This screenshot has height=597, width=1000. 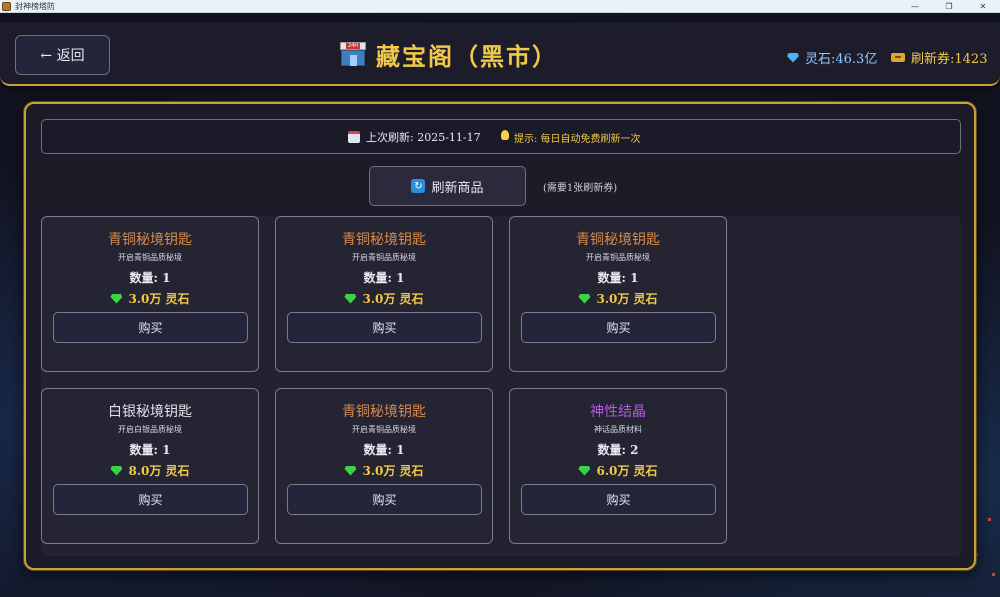 I want to click on shop-icon: 24H, so click(x=353, y=54).